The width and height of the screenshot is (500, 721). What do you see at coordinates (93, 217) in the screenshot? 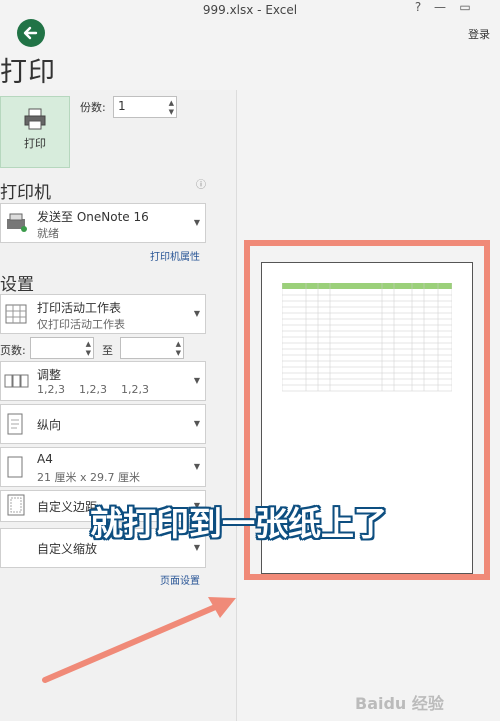
I see `printer-name: 发送至 OneNote 16` at bounding box center [93, 217].